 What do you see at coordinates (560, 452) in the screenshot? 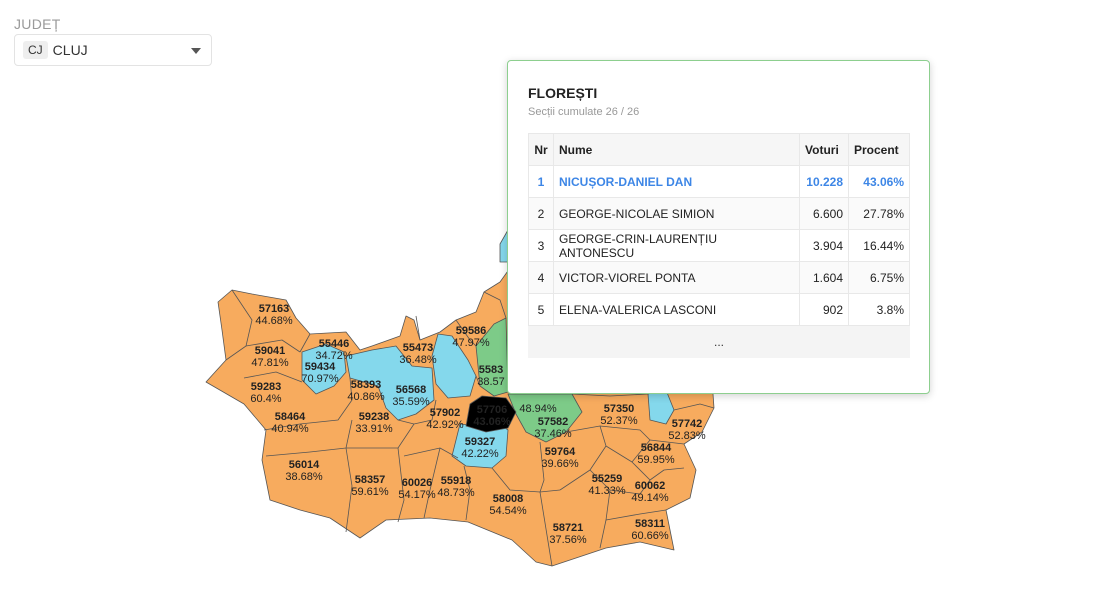
I see `map-label-code: 59764` at bounding box center [560, 452].